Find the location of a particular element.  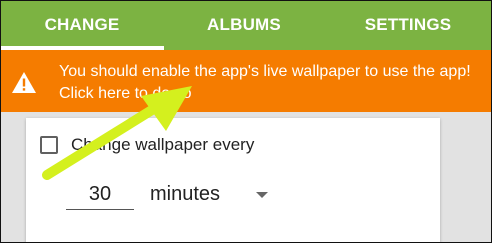

tab-settings-label: SETTINGS is located at coordinates (408, 24).